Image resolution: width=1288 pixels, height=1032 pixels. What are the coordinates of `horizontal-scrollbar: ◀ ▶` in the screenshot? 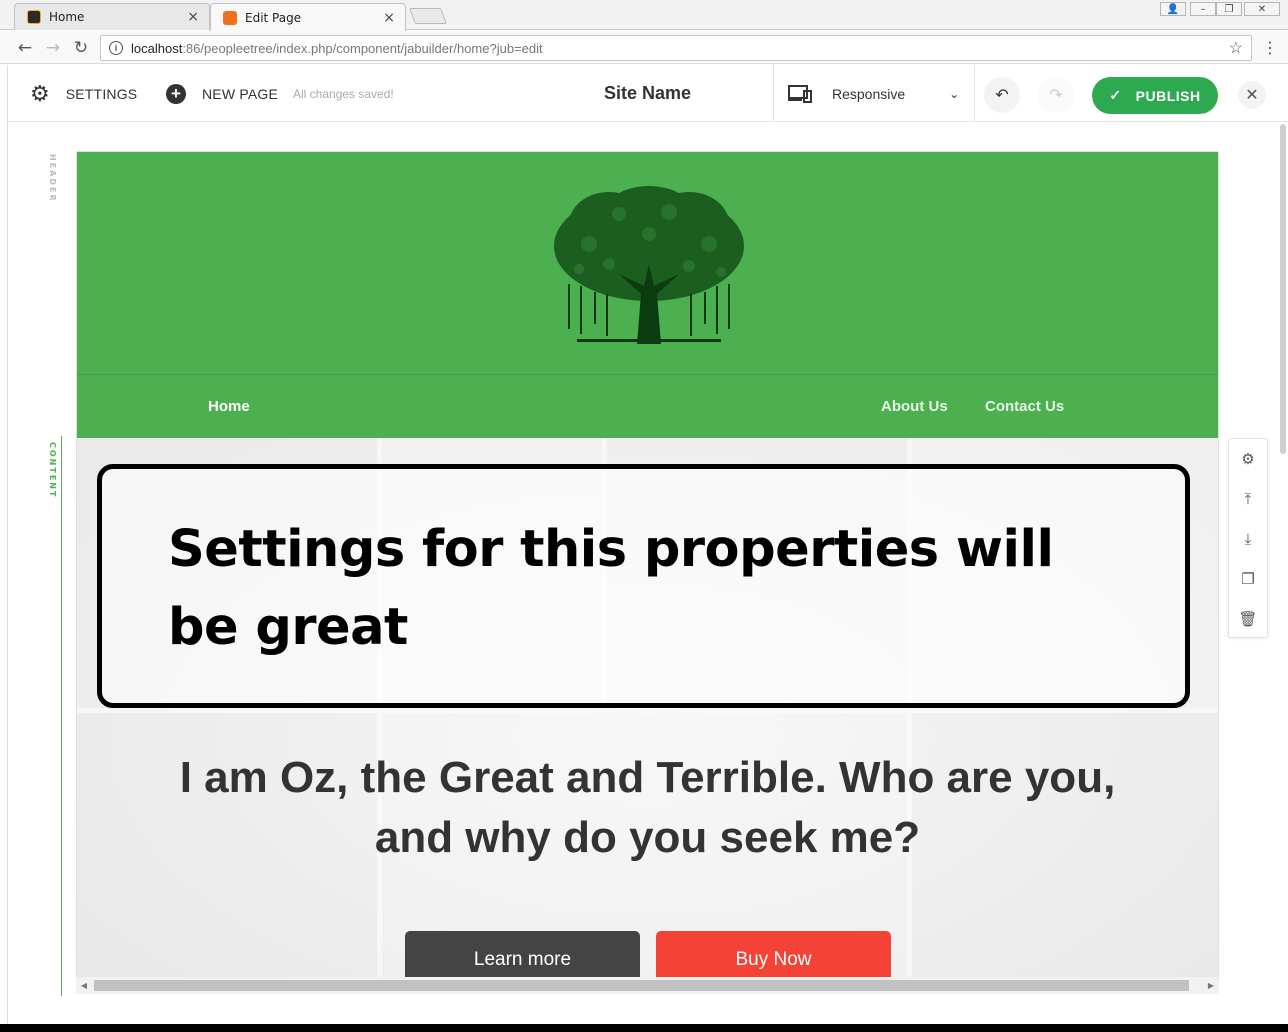 It's located at (647, 985).